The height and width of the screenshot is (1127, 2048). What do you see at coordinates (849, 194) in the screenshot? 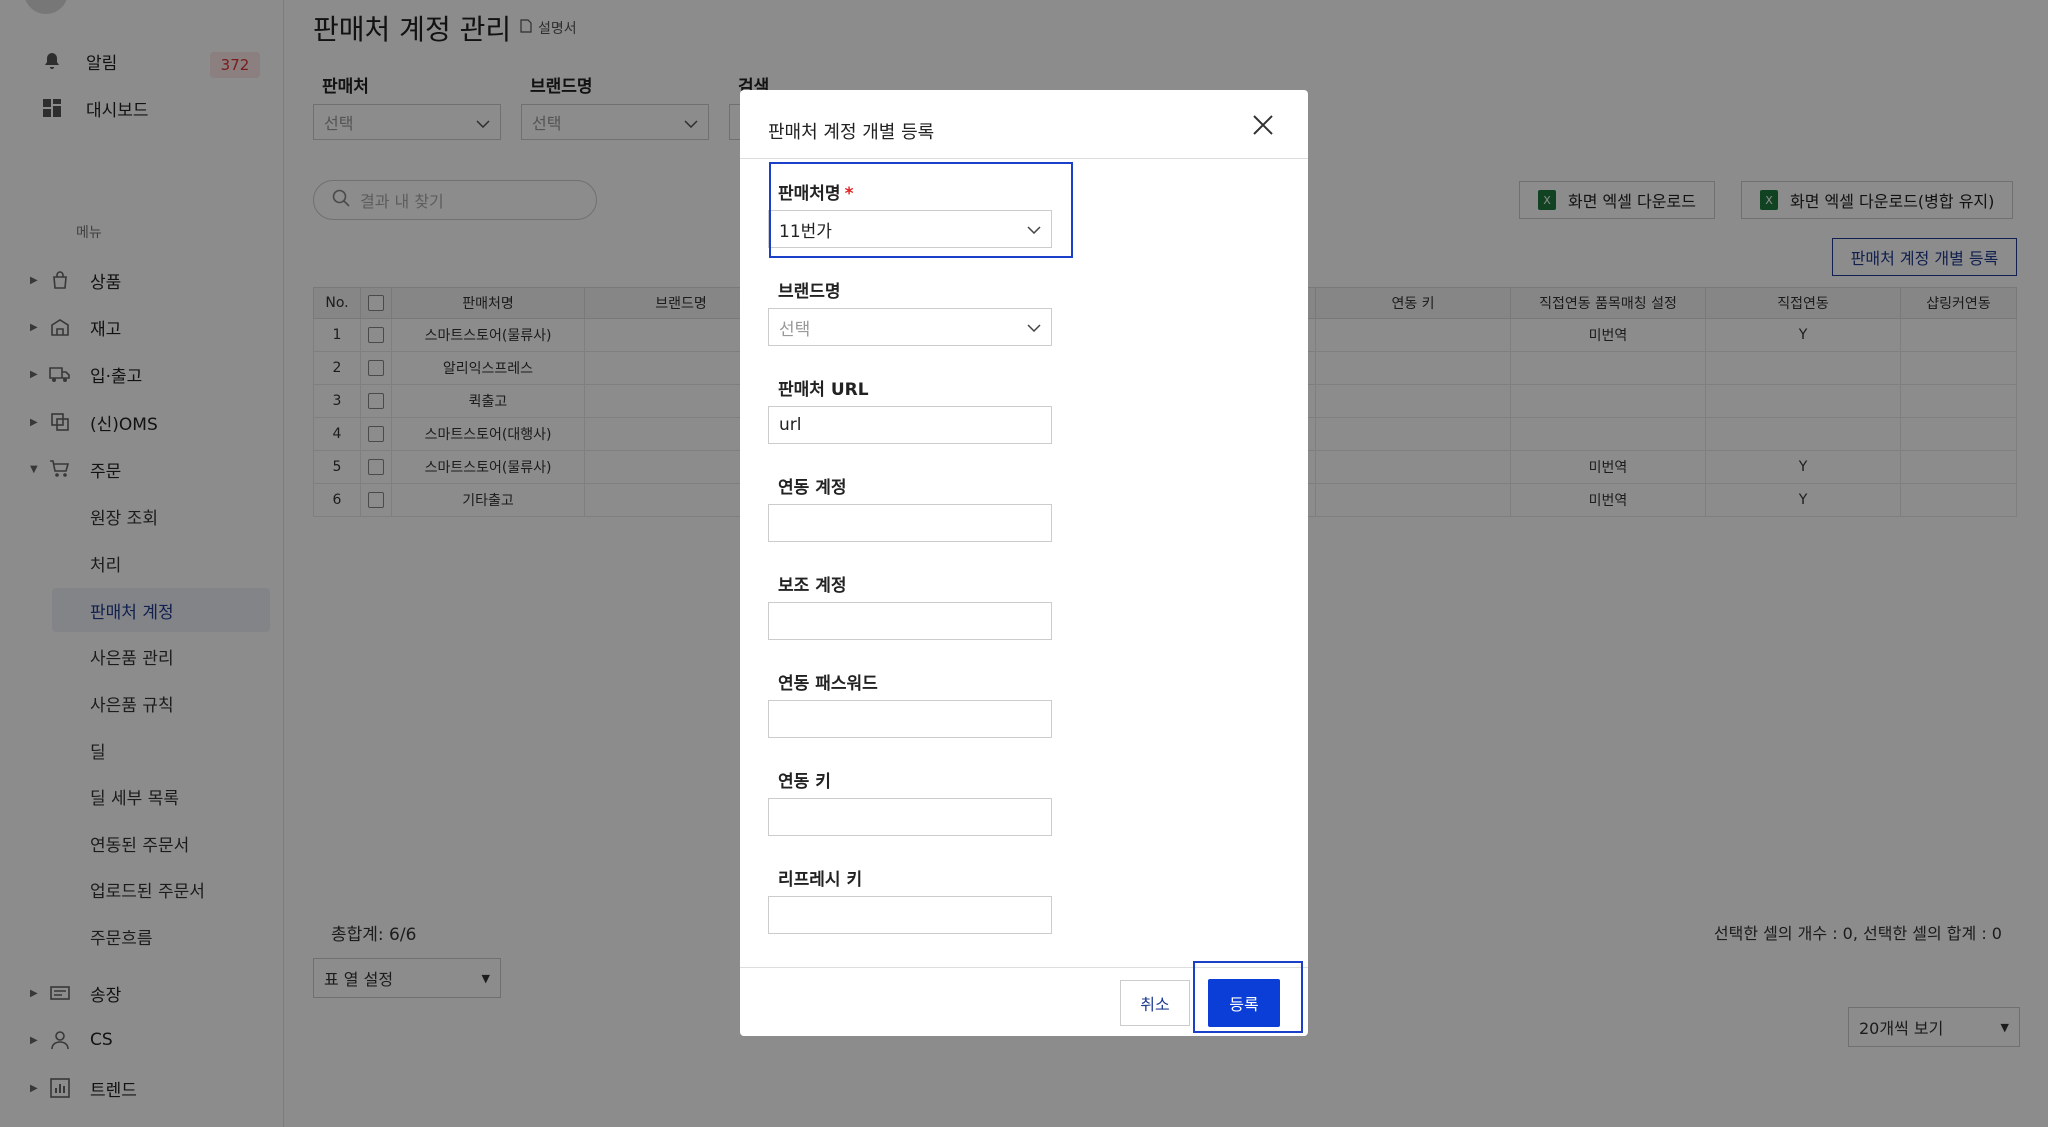
I see `required-mark: *` at bounding box center [849, 194].